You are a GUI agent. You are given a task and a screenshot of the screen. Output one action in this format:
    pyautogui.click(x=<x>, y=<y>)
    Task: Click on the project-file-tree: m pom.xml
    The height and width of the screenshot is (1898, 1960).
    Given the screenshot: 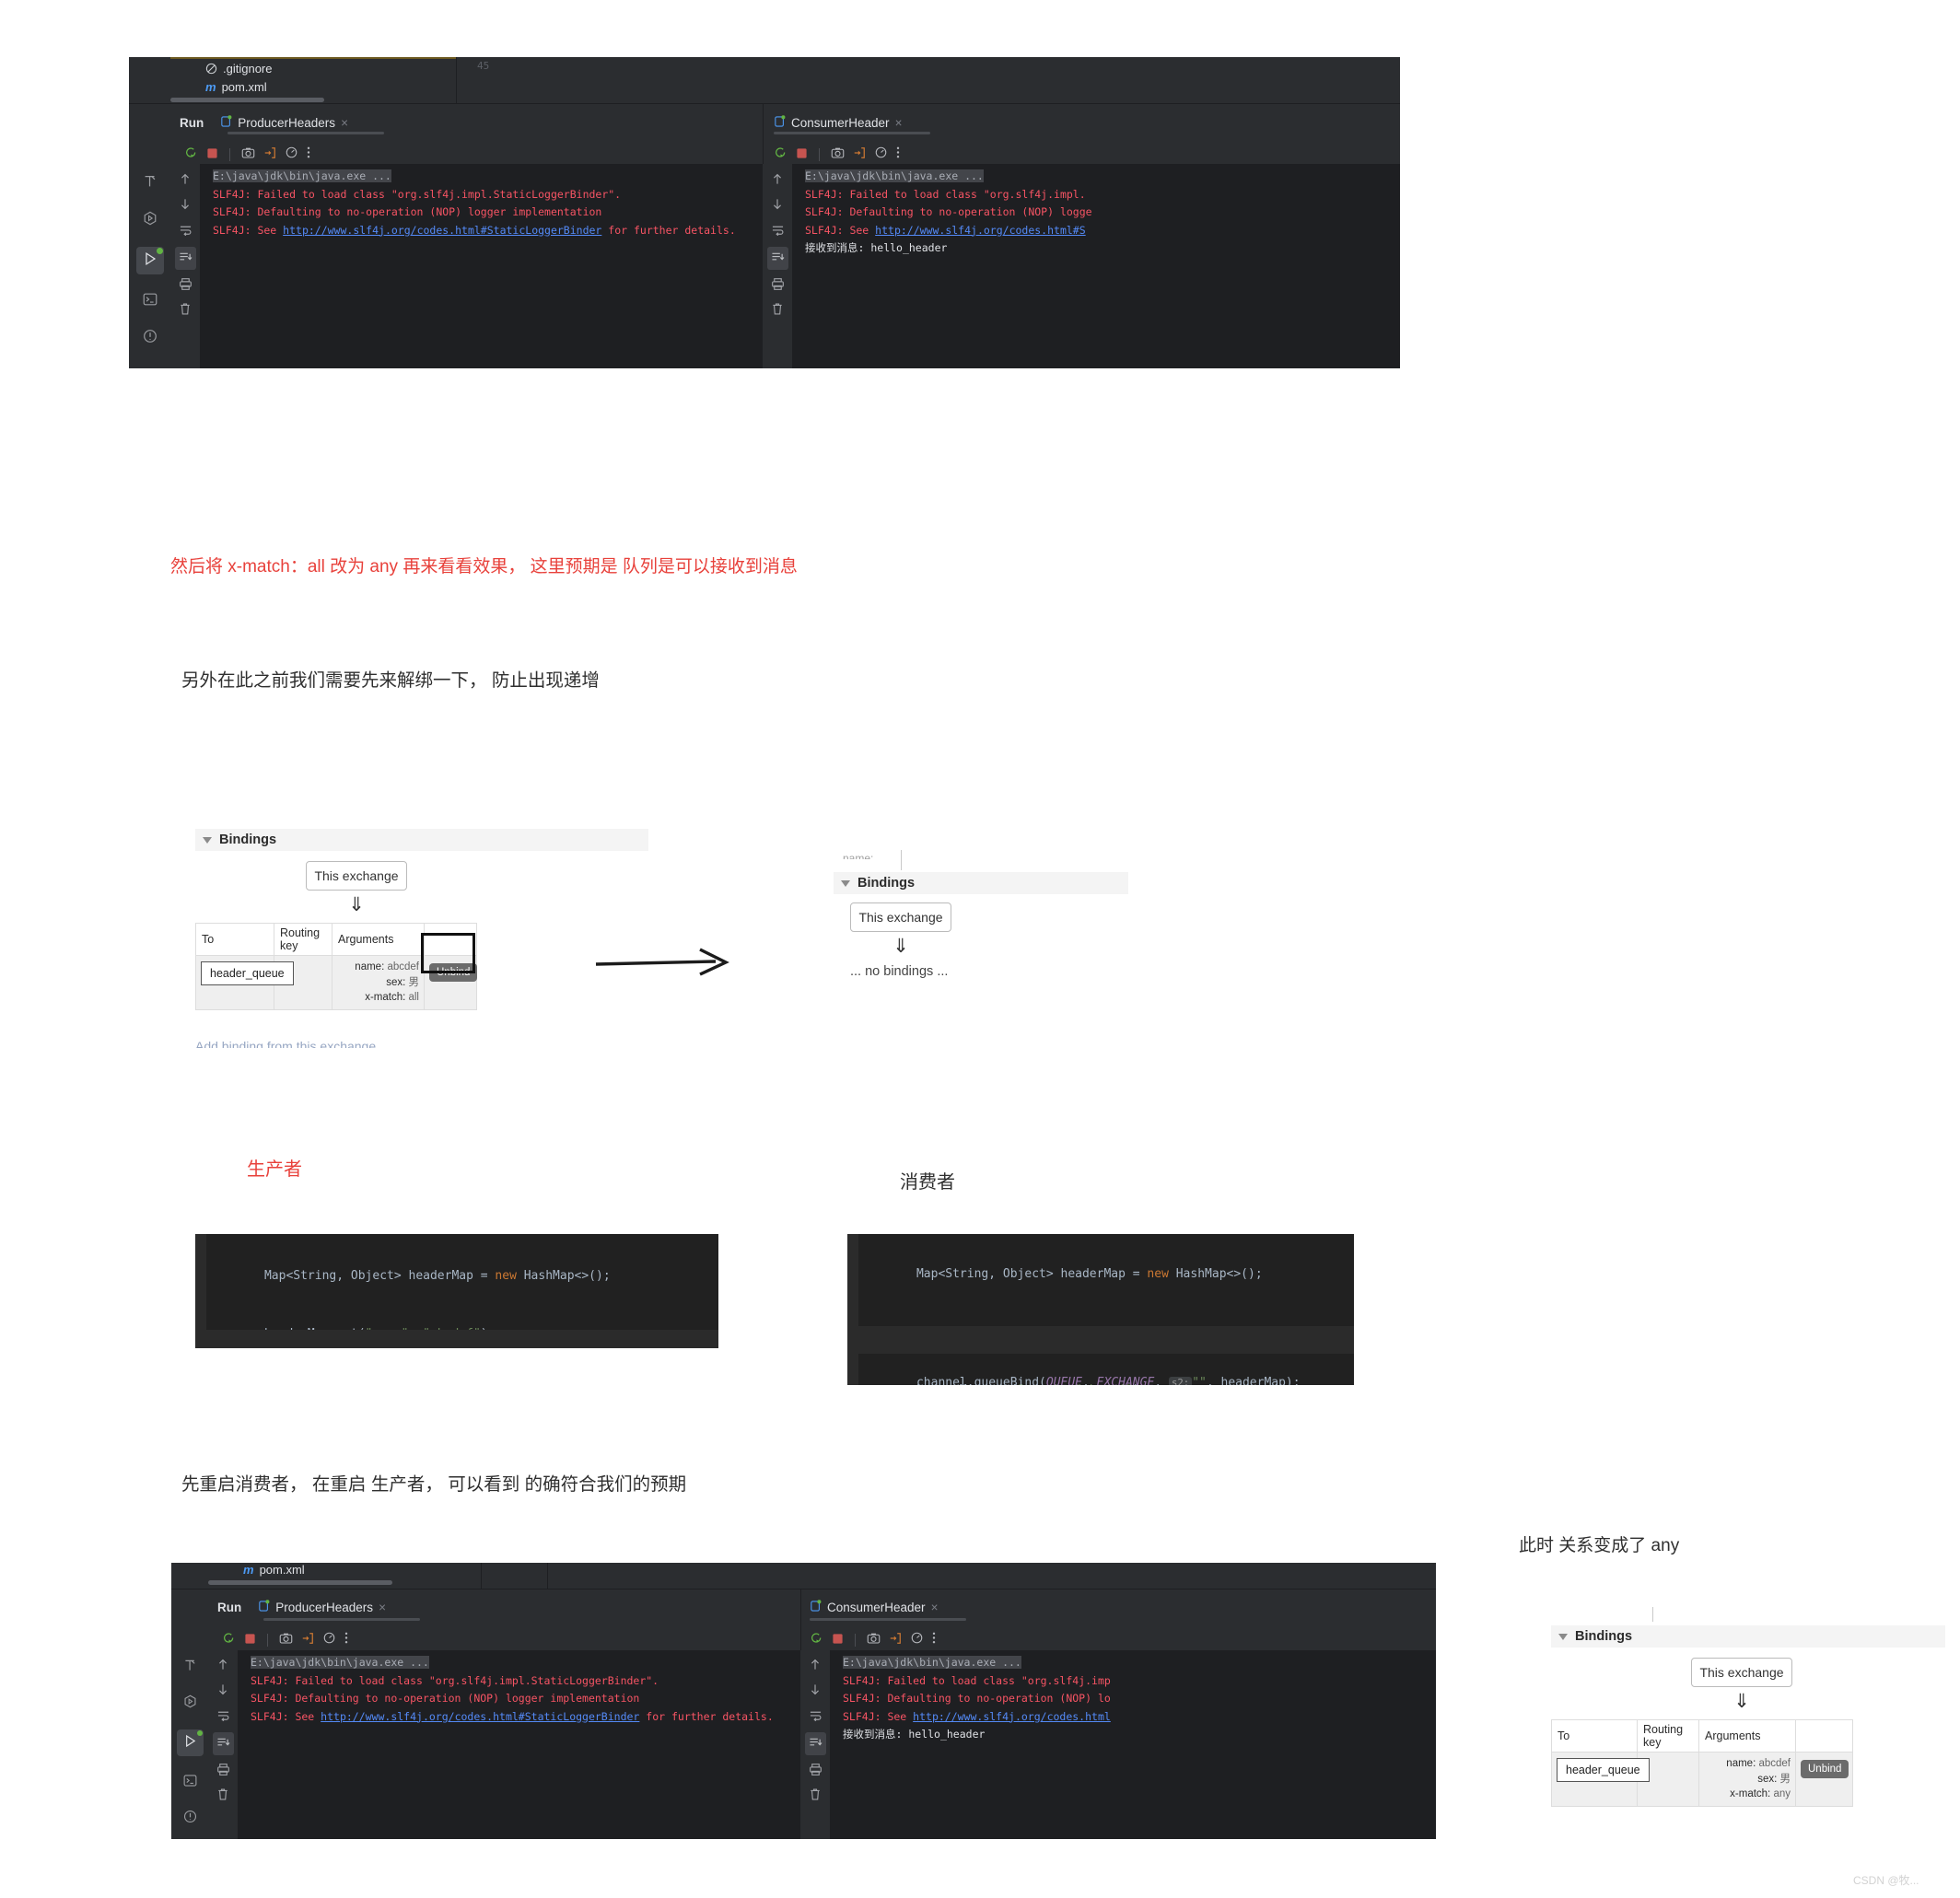 What is the action you would take?
    pyautogui.click(x=344, y=1576)
    